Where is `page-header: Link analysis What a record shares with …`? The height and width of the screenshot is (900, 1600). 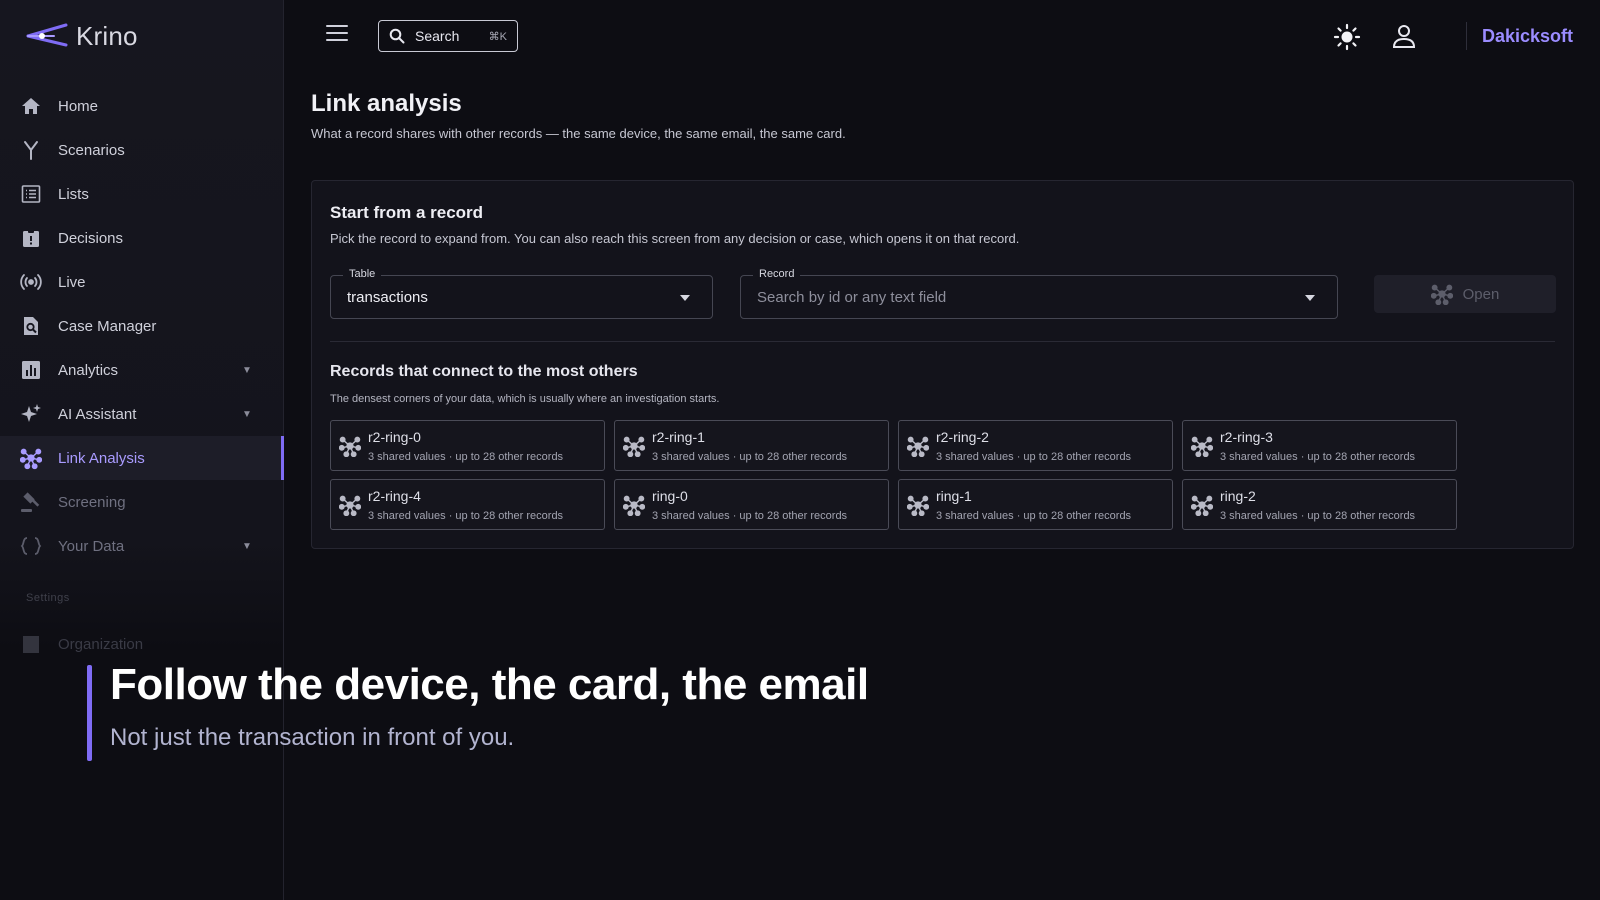
page-header: Link analysis What a record shares with … is located at coordinates (942, 116).